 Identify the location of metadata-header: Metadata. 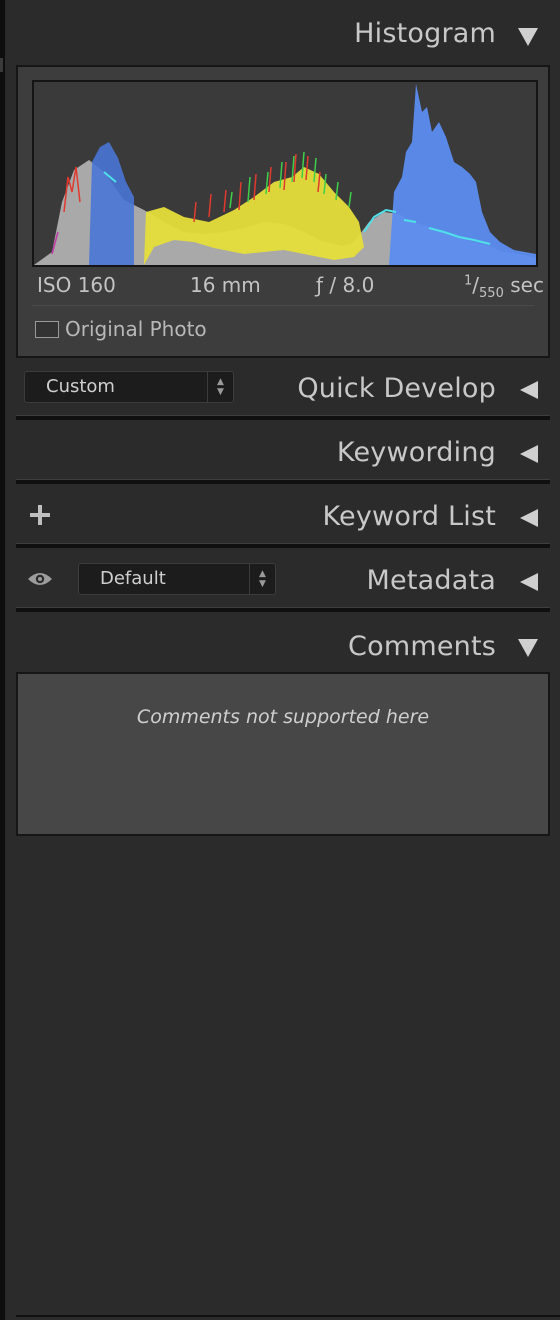
(283, 582).